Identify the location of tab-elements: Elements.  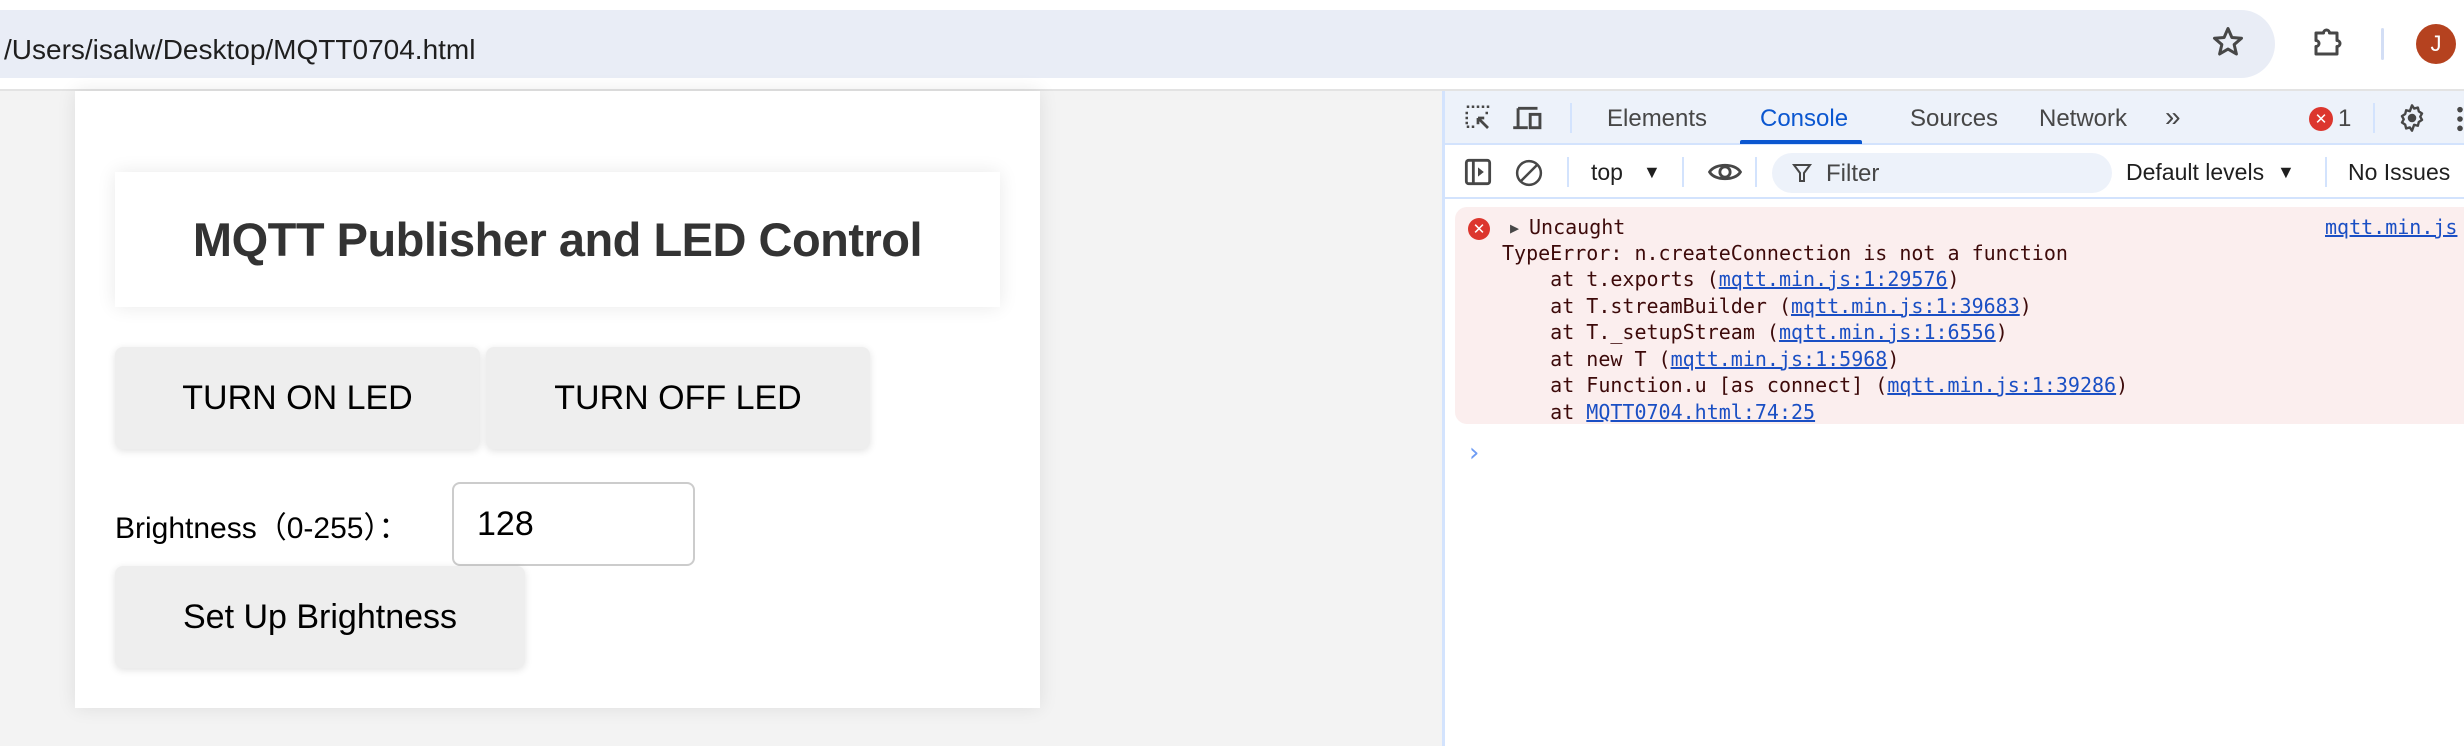
(1657, 119).